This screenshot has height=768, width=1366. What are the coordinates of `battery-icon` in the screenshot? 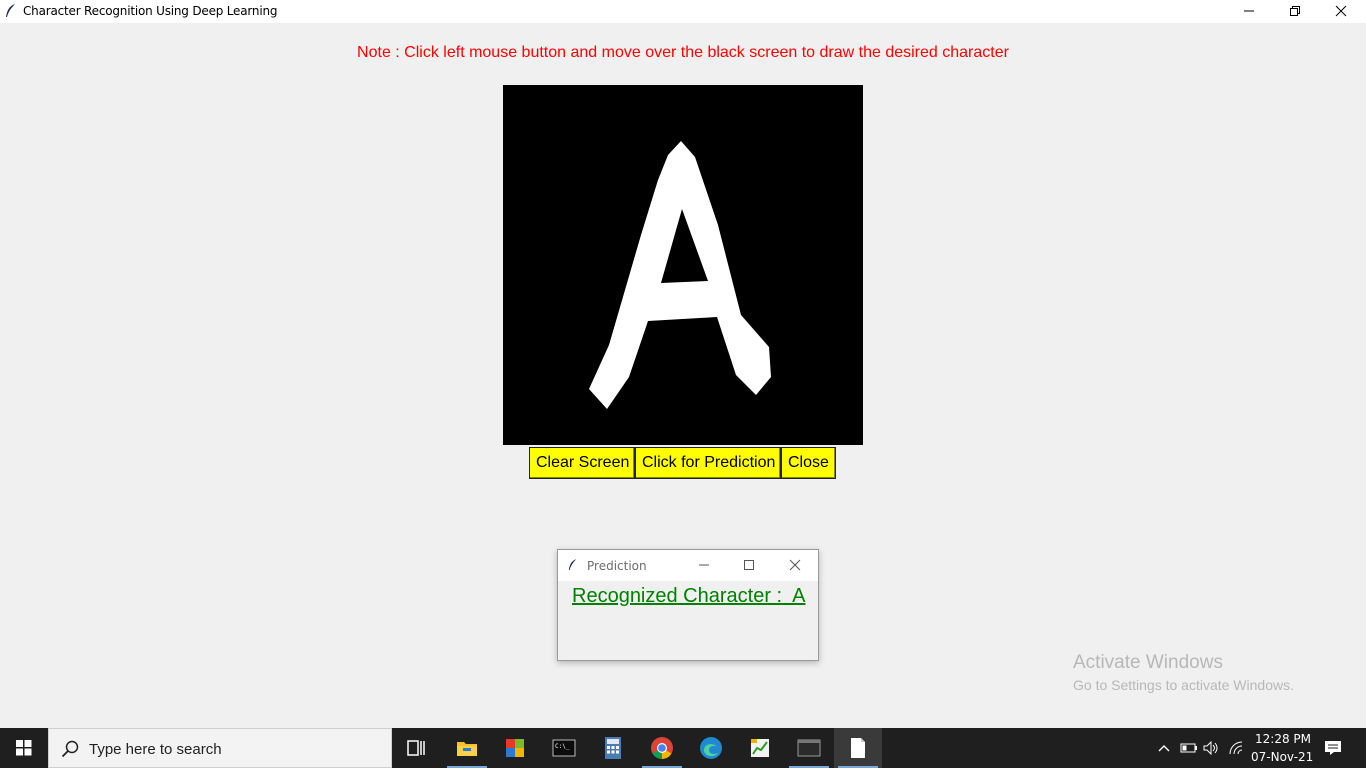 It's located at (1189, 748).